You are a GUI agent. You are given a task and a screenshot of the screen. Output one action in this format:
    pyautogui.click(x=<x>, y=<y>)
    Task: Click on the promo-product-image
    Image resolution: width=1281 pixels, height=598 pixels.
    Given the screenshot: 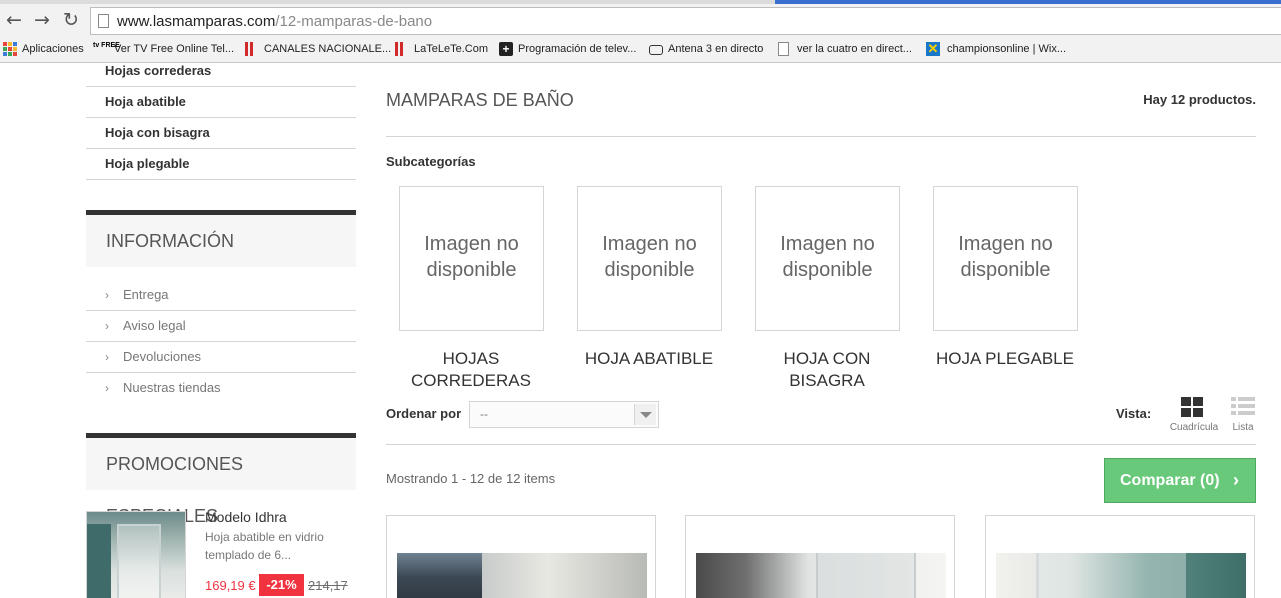 What is the action you would take?
    pyautogui.click(x=136, y=554)
    